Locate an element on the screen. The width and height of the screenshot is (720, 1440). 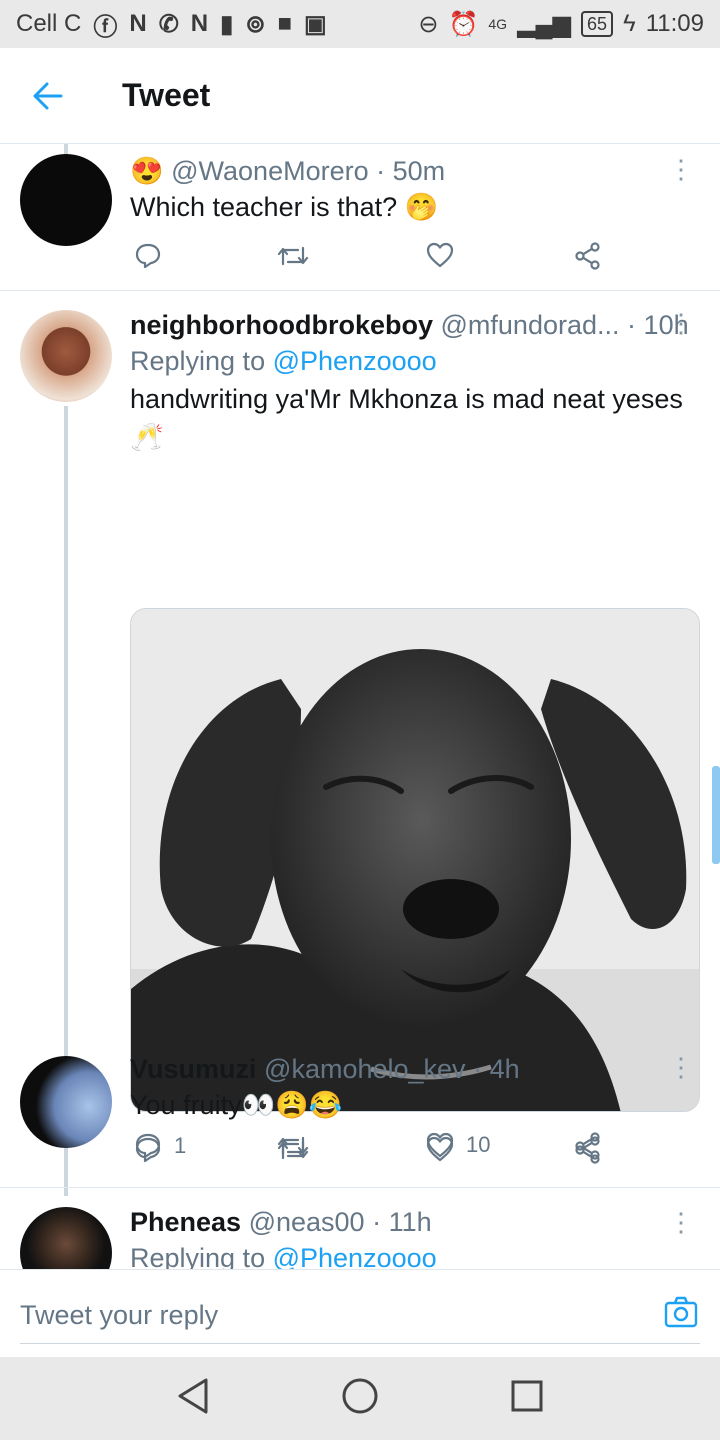
tweet-author: neighborhoodbrokeboy is located at coordinates (281, 325).